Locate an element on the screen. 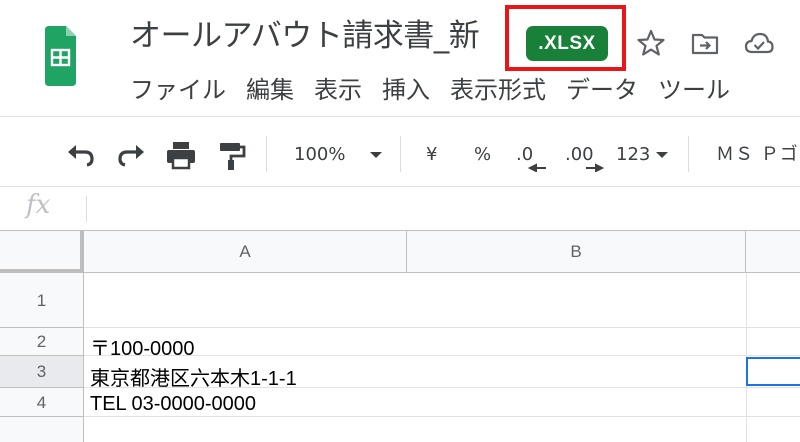 This screenshot has height=442, width=800. redo-icon is located at coordinates (131, 155).